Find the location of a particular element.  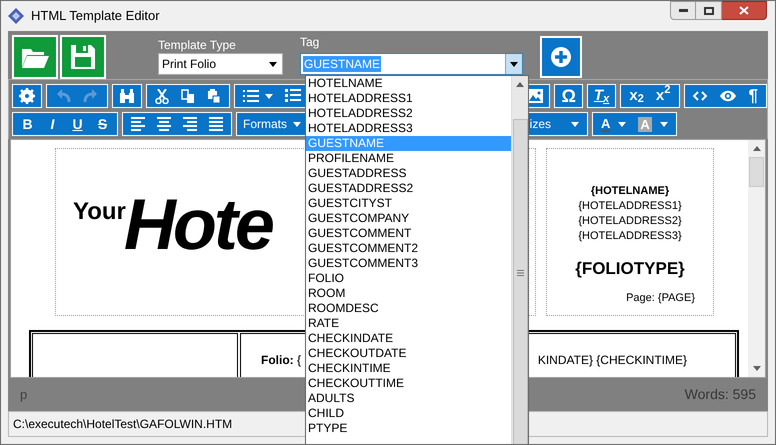

dropdown-option: GUESTCOMPANY is located at coordinates (408, 218).